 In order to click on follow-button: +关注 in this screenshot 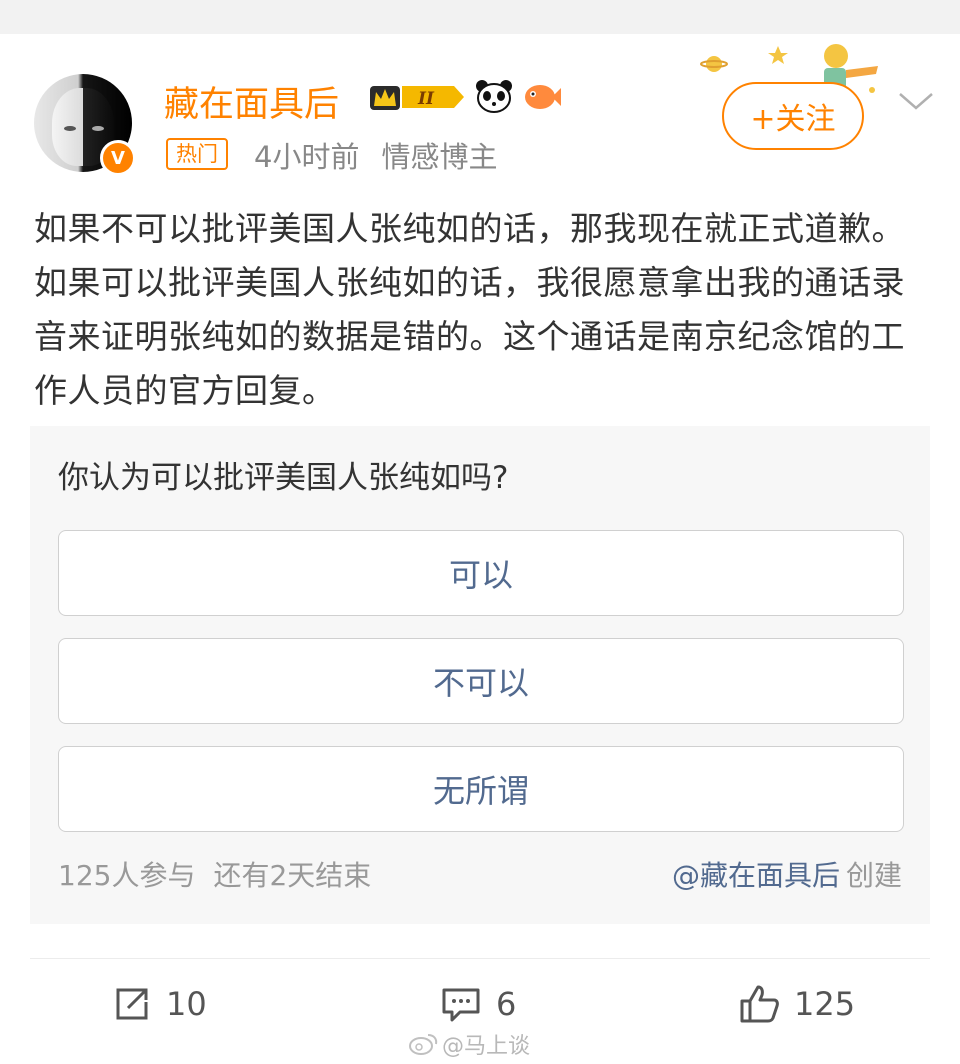, I will do `click(793, 116)`.